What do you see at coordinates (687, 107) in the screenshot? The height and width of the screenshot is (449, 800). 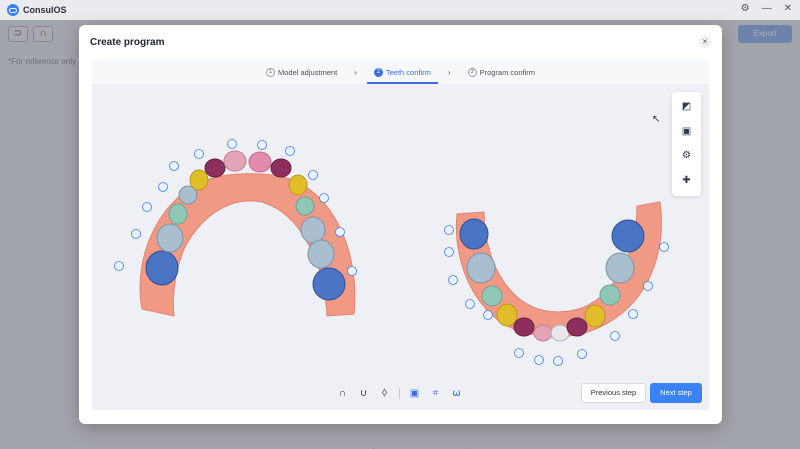 I see `edit-box-icon: ◩` at bounding box center [687, 107].